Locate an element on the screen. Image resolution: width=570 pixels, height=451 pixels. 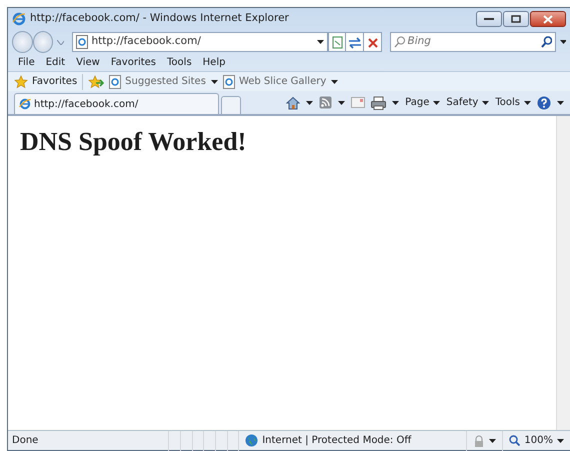
window-title: http://facebook.com/ - Windows Internet Explorer is located at coordinates (159, 18).